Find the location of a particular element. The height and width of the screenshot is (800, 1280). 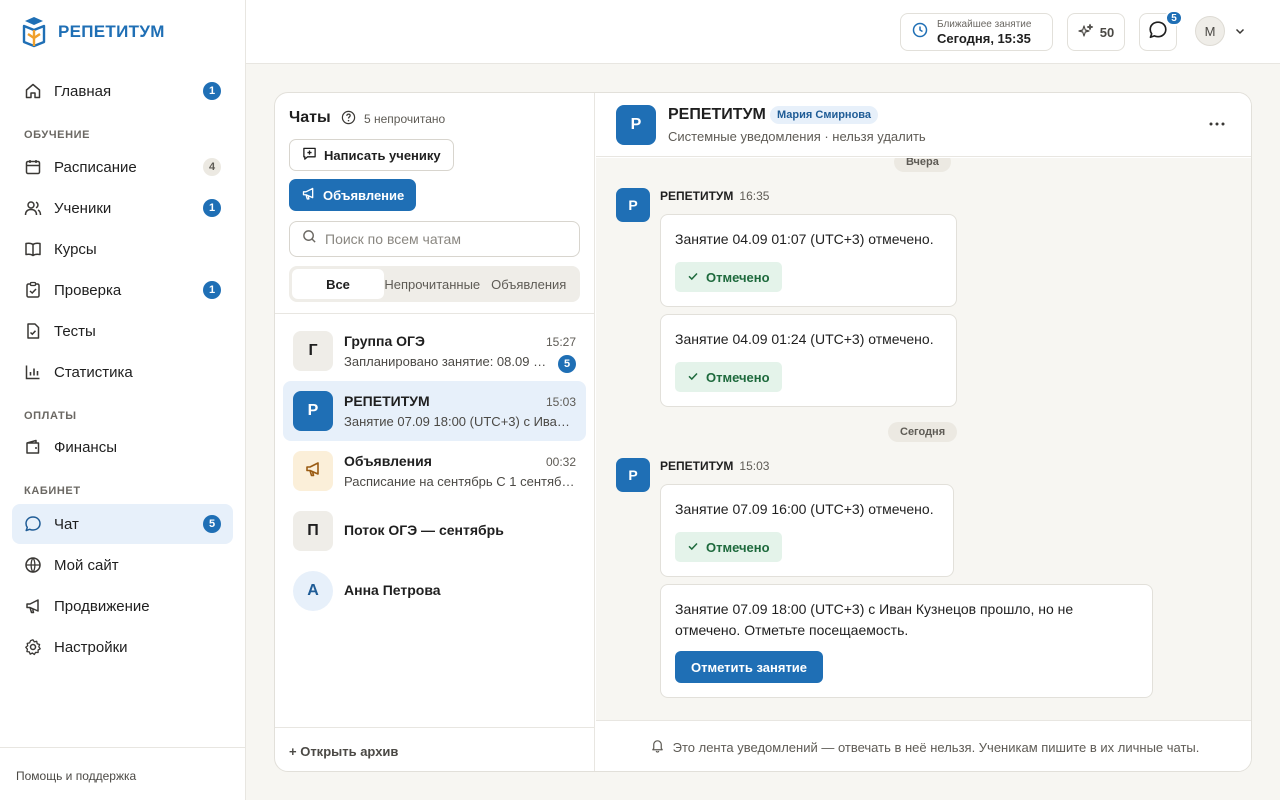

conversation-name: РЕПЕТИТУМ is located at coordinates (717, 114).